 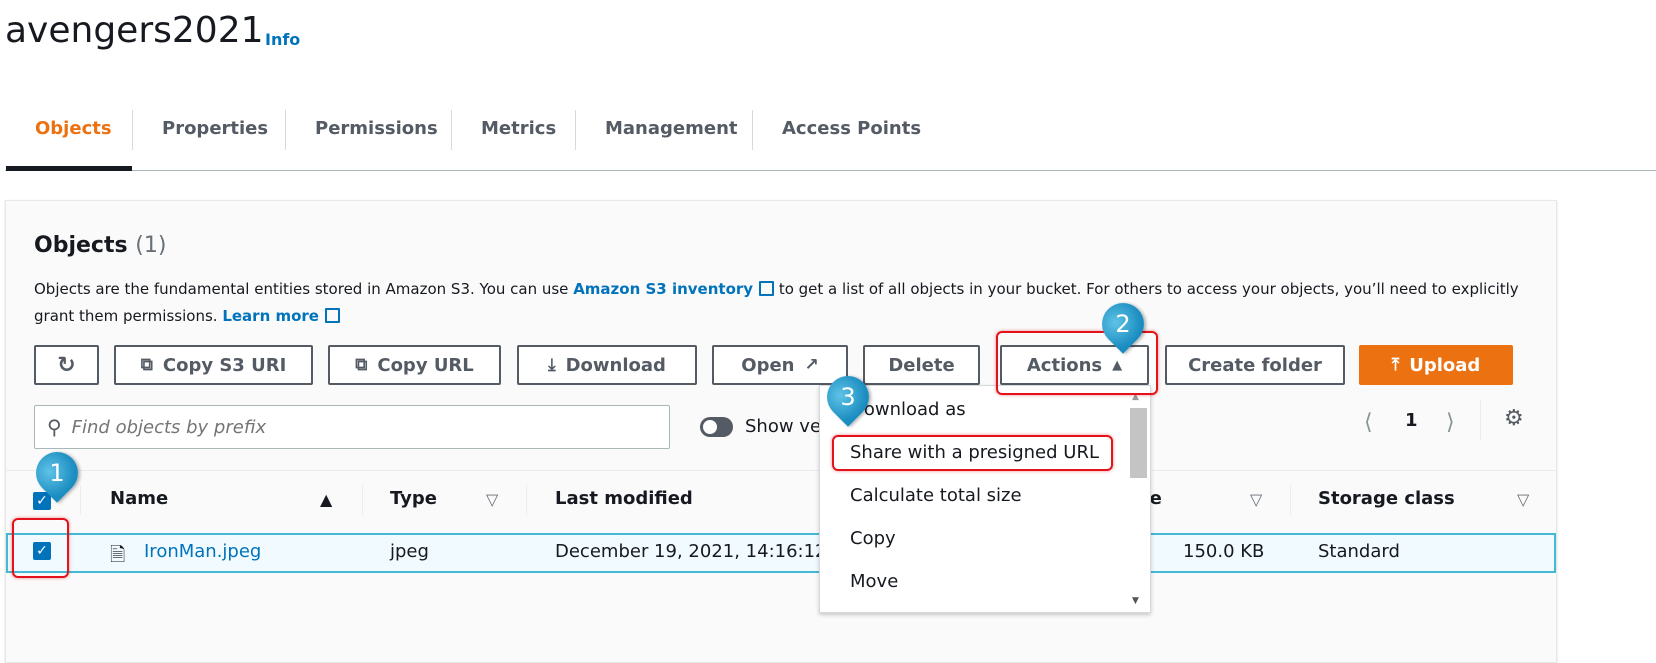 I want to click on sort-ascending-icon: ▲, so click(x=326, y=499).